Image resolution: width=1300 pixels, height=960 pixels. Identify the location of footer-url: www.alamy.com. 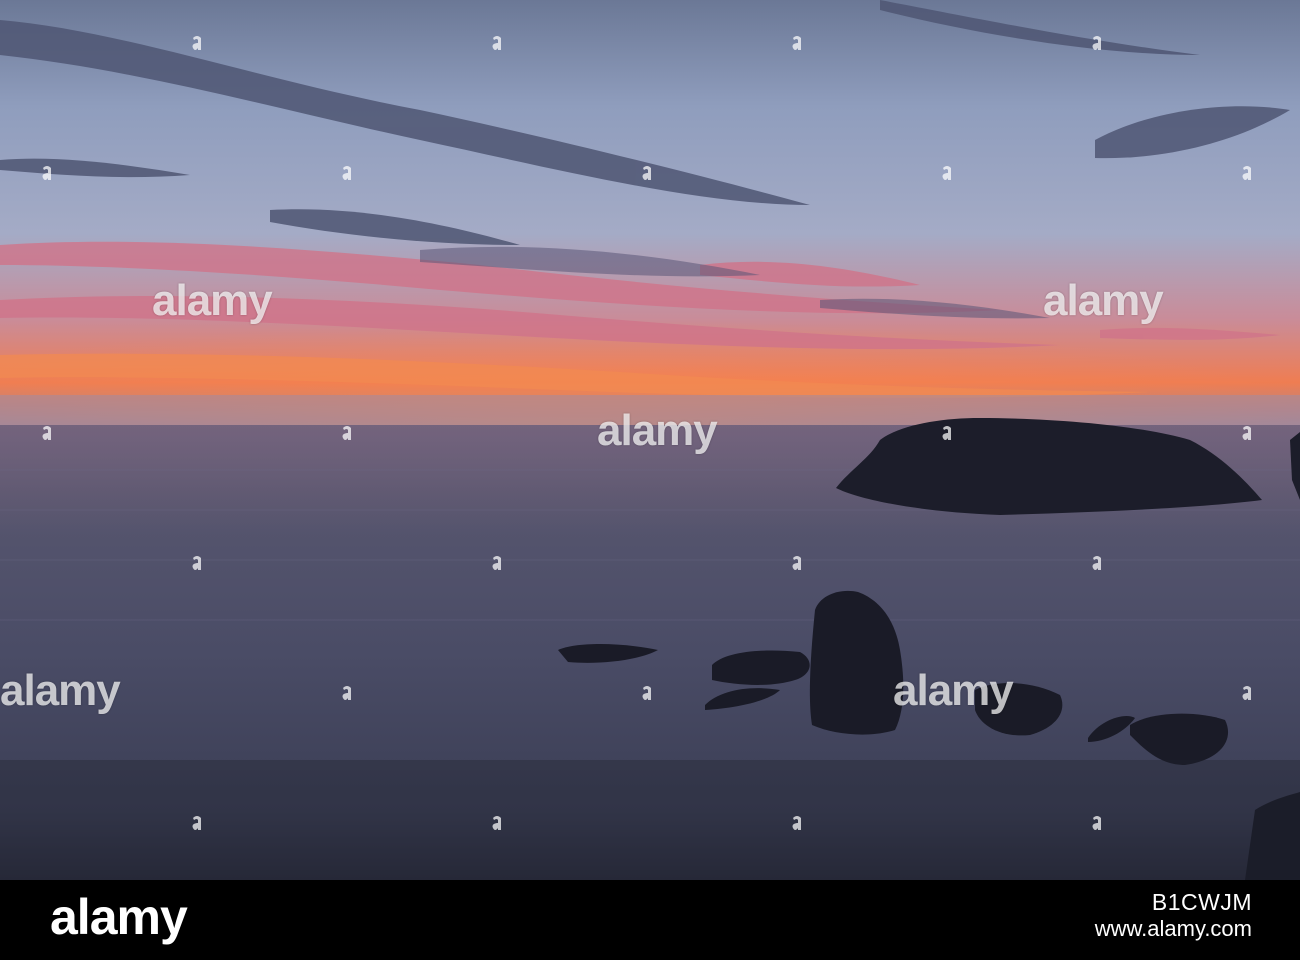
(1173, 929).